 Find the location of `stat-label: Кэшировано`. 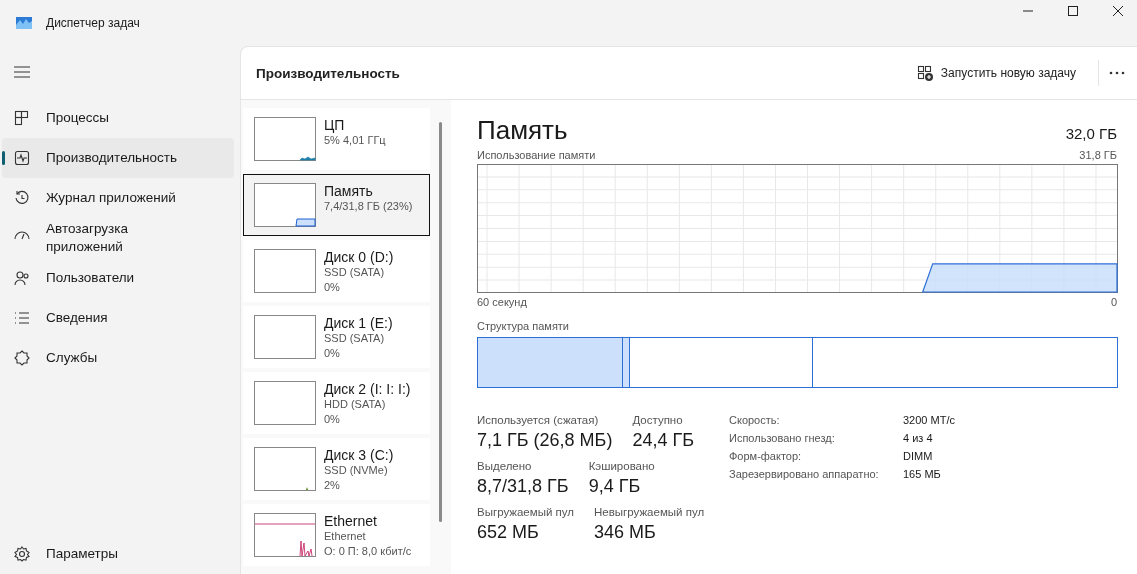

stat-label: Кэшировано is located at coordinates (621, 466).